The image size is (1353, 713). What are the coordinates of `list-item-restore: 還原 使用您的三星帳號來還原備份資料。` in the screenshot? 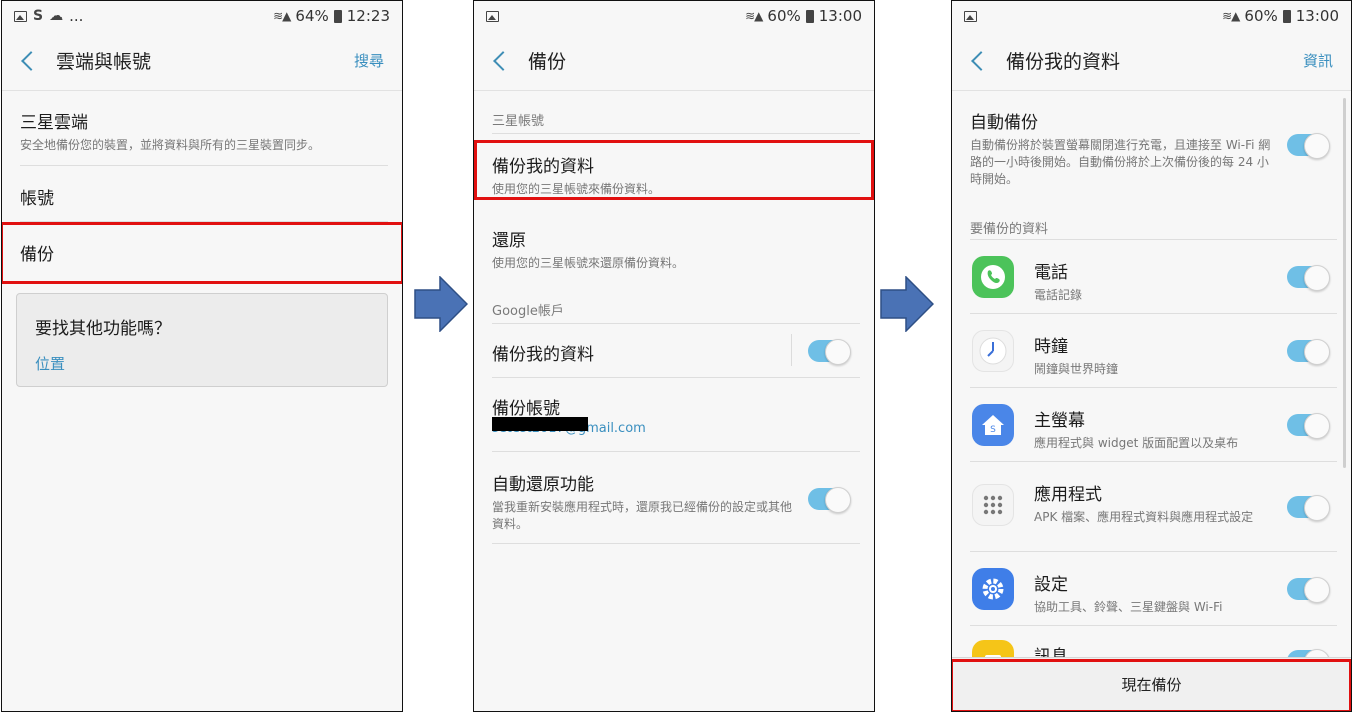 It's located at (674, 250).